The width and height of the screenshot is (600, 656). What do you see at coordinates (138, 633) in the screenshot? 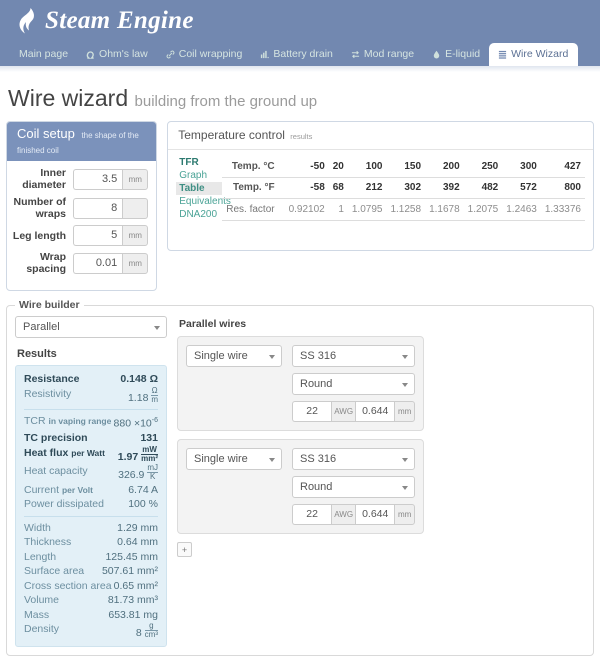
I see `result-number: 8` at bounding box center [138, 633].